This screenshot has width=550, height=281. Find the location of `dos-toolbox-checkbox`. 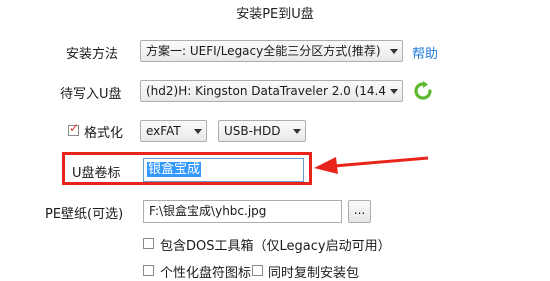

dos-toolbox-checkbox is located at coordinates (148, 243).